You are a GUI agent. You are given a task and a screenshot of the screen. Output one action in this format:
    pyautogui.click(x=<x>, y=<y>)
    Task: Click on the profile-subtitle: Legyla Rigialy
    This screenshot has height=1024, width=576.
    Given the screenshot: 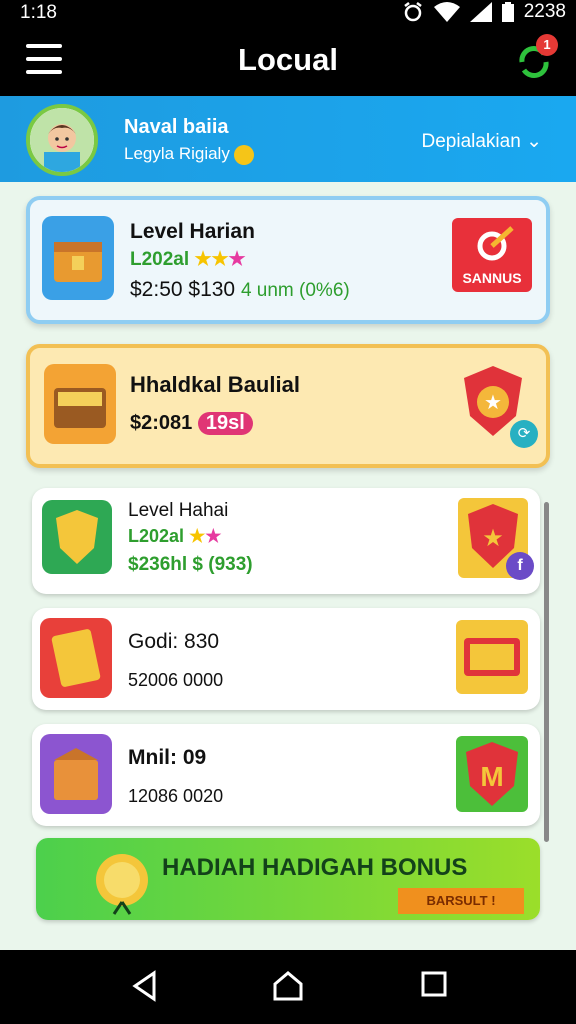 What is the action you would take?
    pyautogui.click(x=189, y=154)
    